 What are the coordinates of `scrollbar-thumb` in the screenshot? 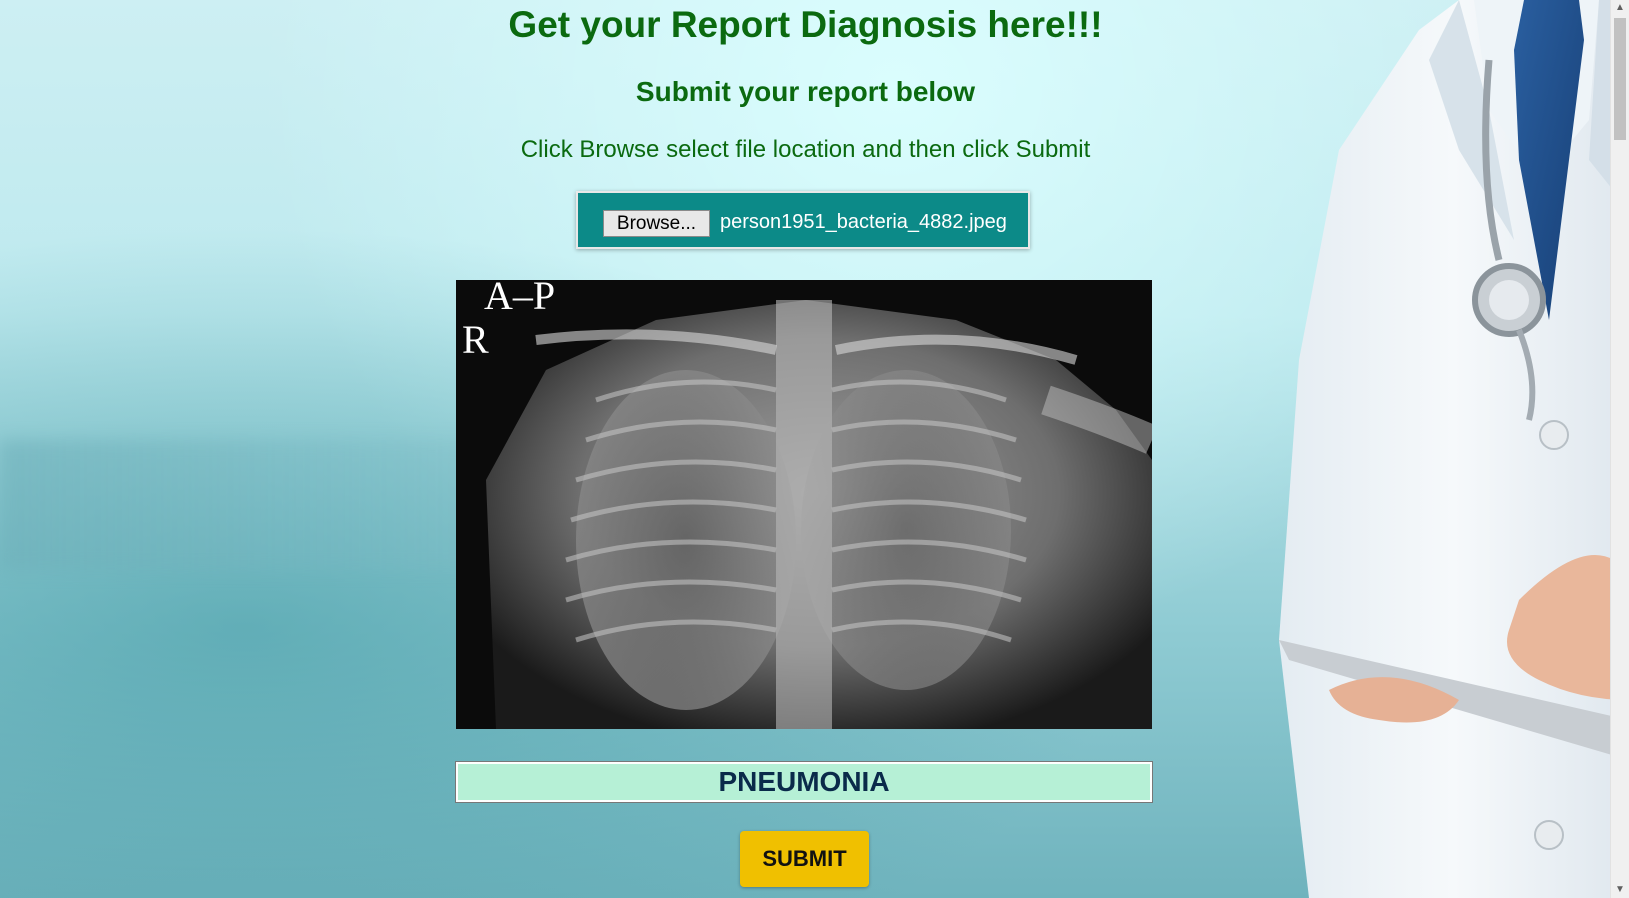 It's located at (1620, 79).